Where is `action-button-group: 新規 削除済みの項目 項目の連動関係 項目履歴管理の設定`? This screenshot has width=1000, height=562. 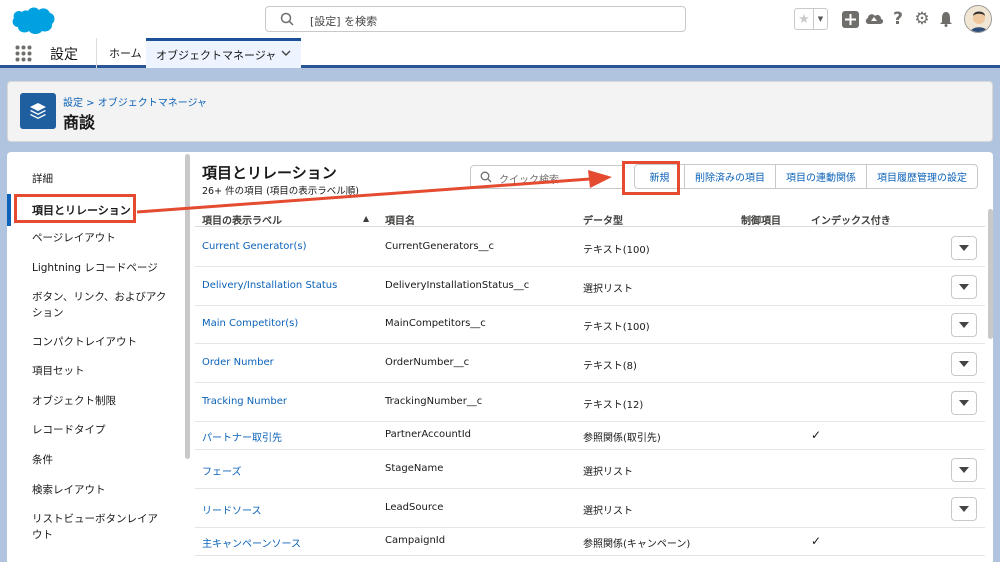
action-button-group: 新規 削除済みの項目 項目の連動関係 項目履歴管理の設定 is located at coordinates (806, 176).